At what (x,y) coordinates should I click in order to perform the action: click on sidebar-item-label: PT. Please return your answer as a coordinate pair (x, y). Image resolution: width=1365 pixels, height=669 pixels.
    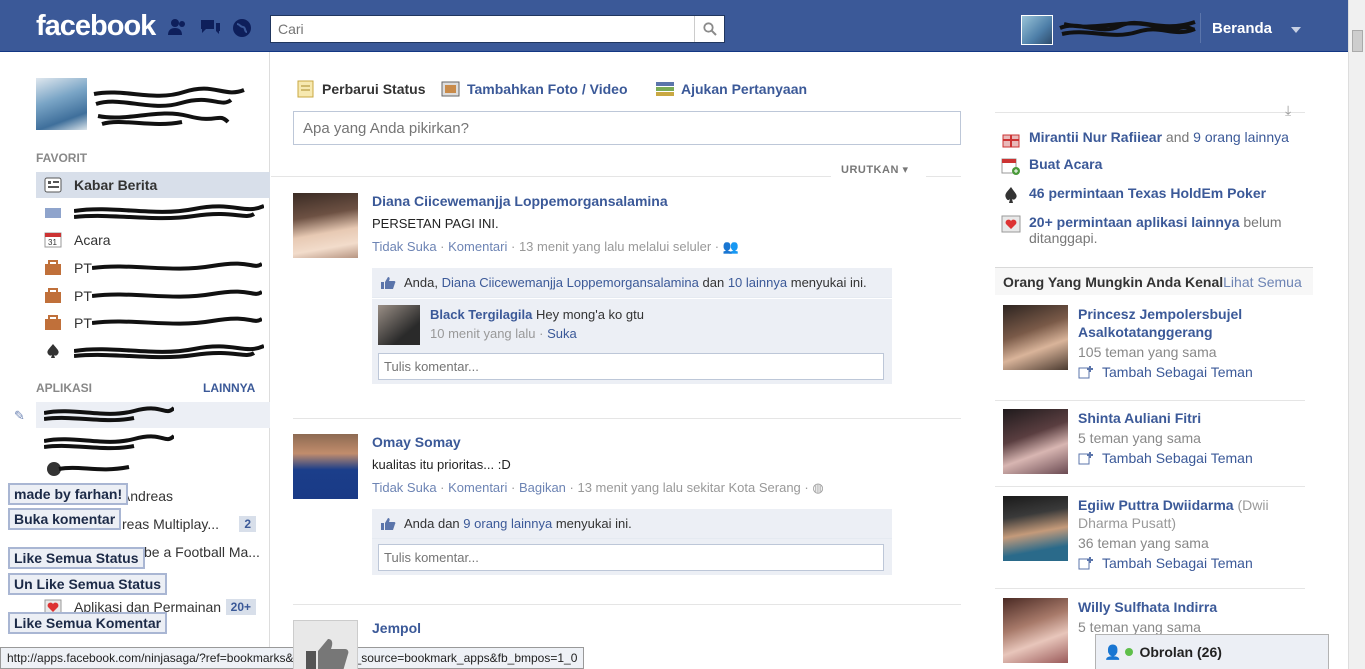
    Looking at the image, I should click on (83, 296).